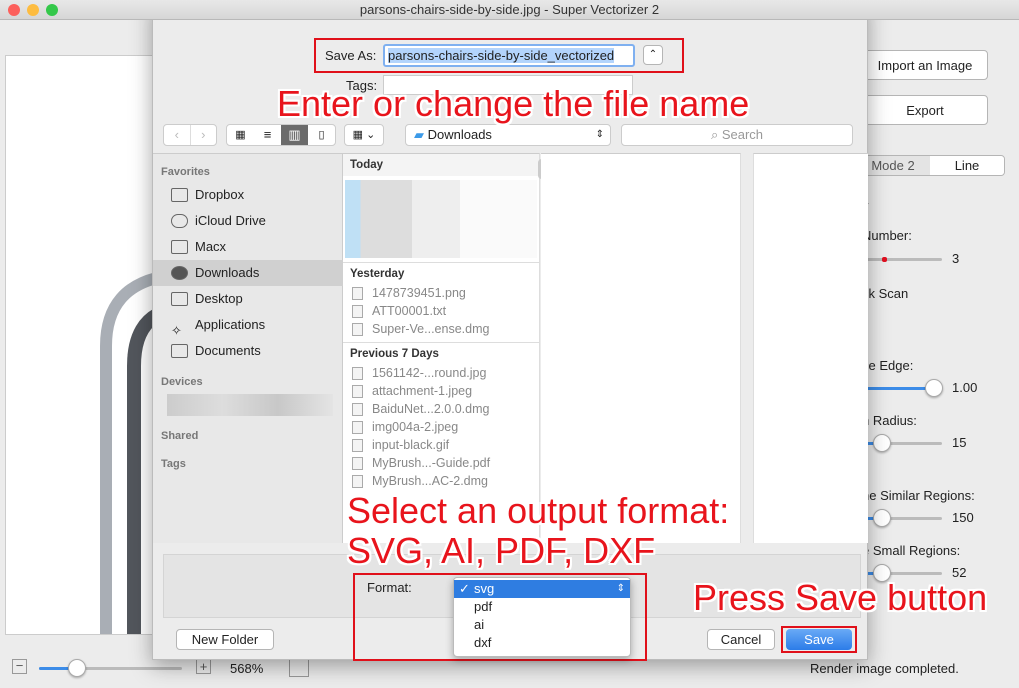 The height and width of the screenshot is (688, 1019). I want to click on file-name: img004a-2.jpeg, so click(415, 427).